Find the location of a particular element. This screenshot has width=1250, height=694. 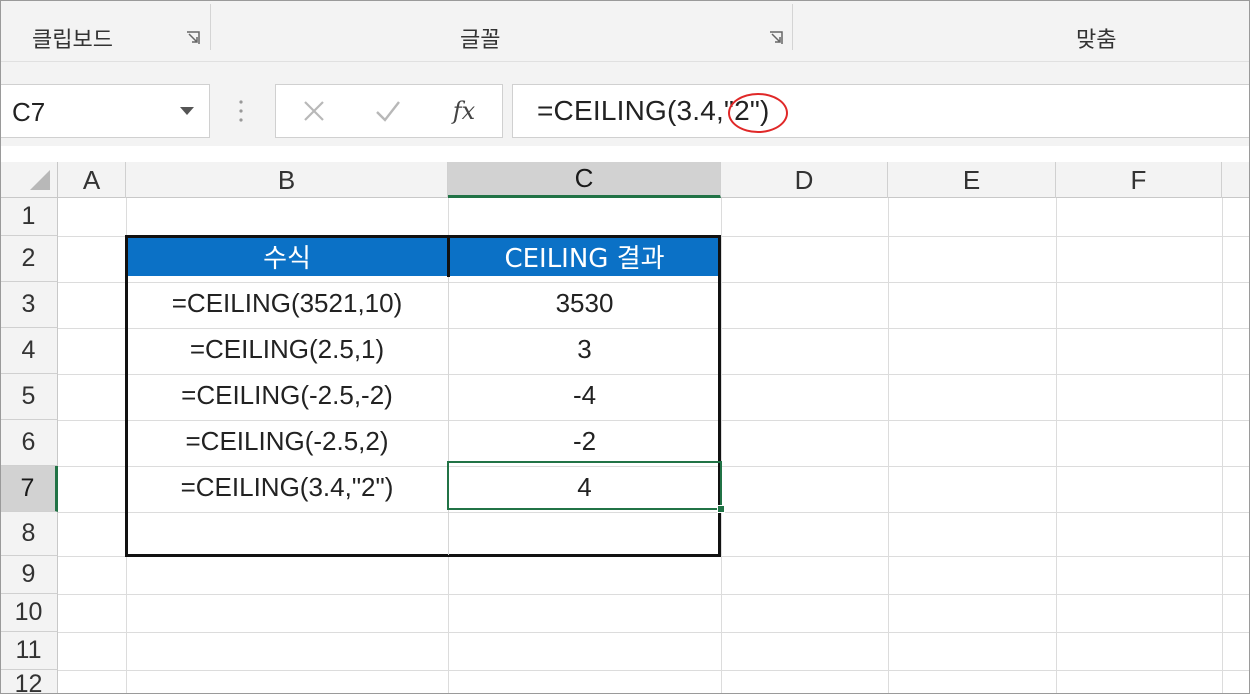

drag-handle-icon is located at coordinates (241, 111).